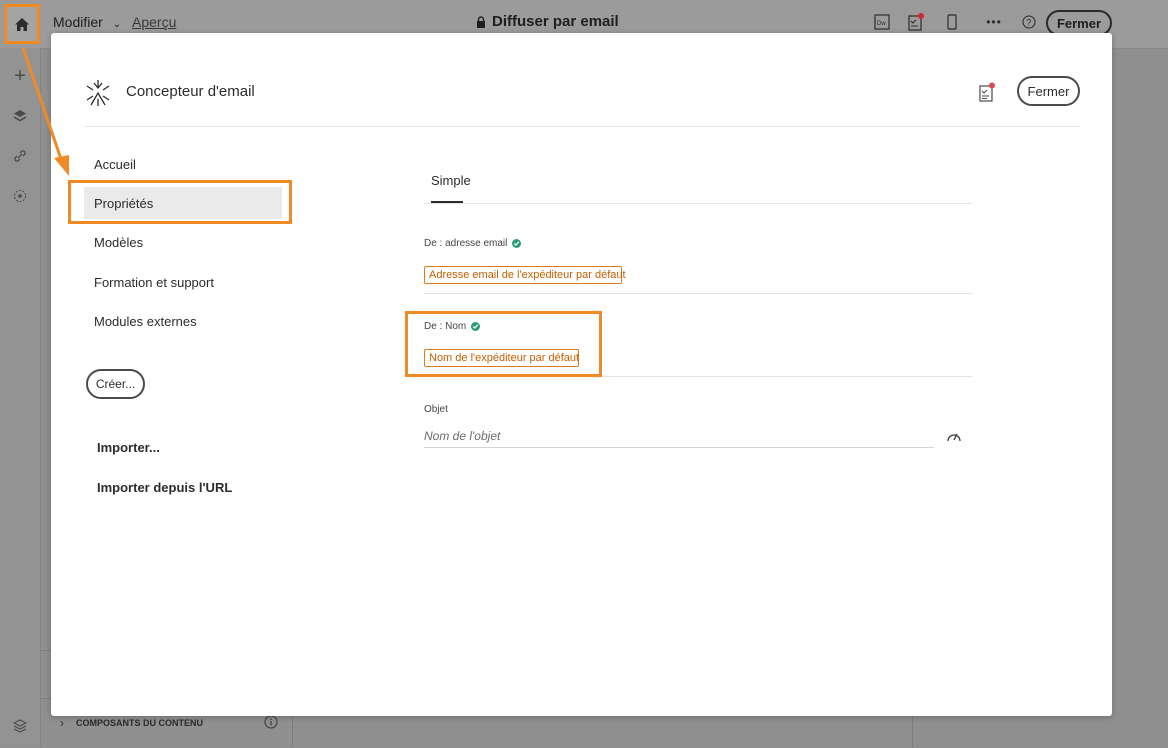 The height and width of the screenshot is (748, 1168). I want to click on dreamweaver-icon: Dw, so click(882, 22).